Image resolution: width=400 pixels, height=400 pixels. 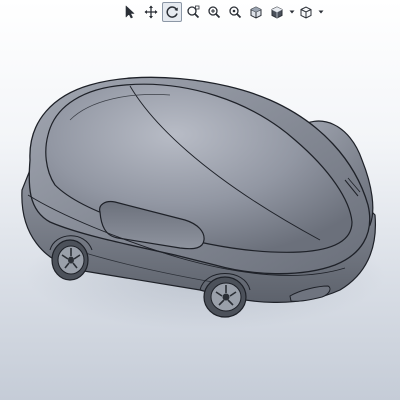 What do you see at coordinates (70, 260) in the screenshot?
I see `rear-wheel` at bounding box center [70, 260].